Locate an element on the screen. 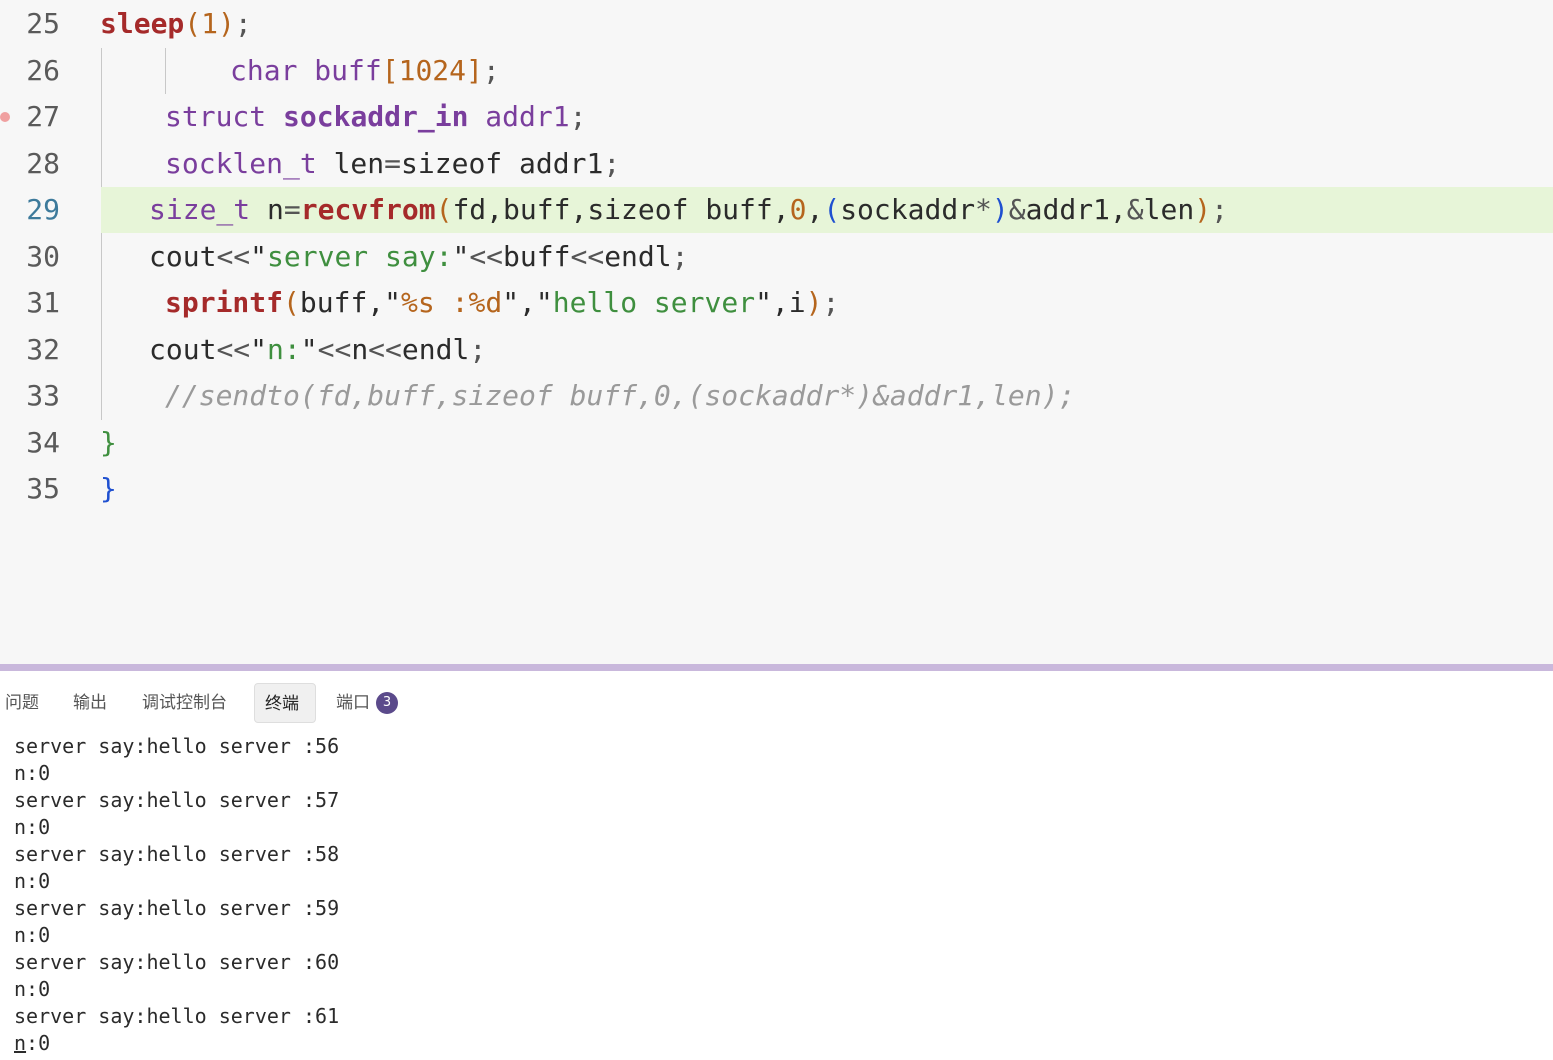 This screenshot has height=1060, width=1553. line-number: 30 is located at coordinates (30, 257).